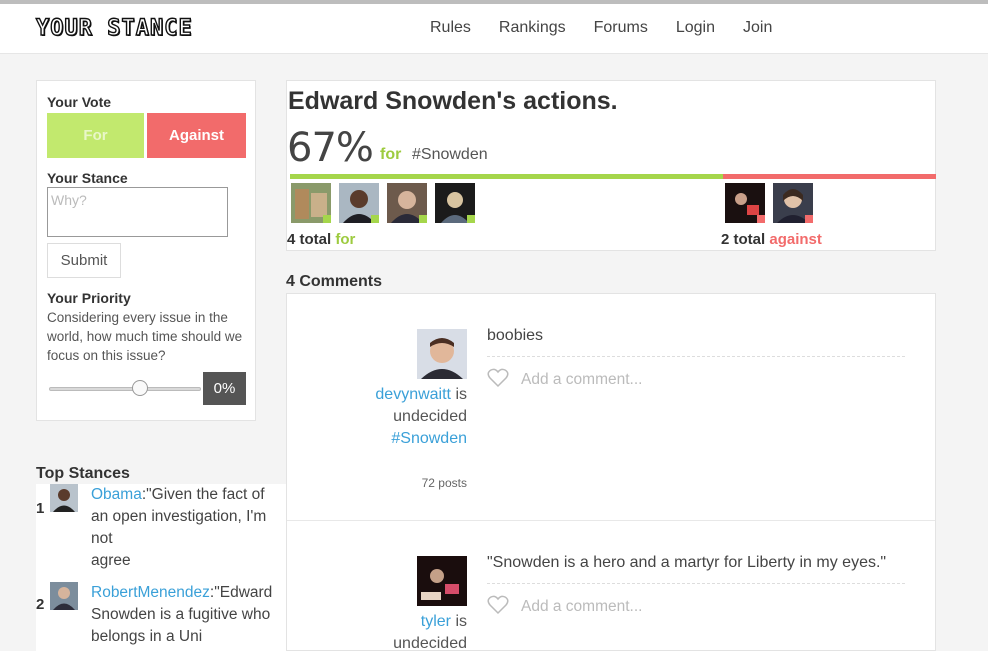 Image resolution: width=988 pixels, height=651 pixels. Describe the element at coordinates (84, 260) in the screenshot. I see `submit-button: Submit` at that location.